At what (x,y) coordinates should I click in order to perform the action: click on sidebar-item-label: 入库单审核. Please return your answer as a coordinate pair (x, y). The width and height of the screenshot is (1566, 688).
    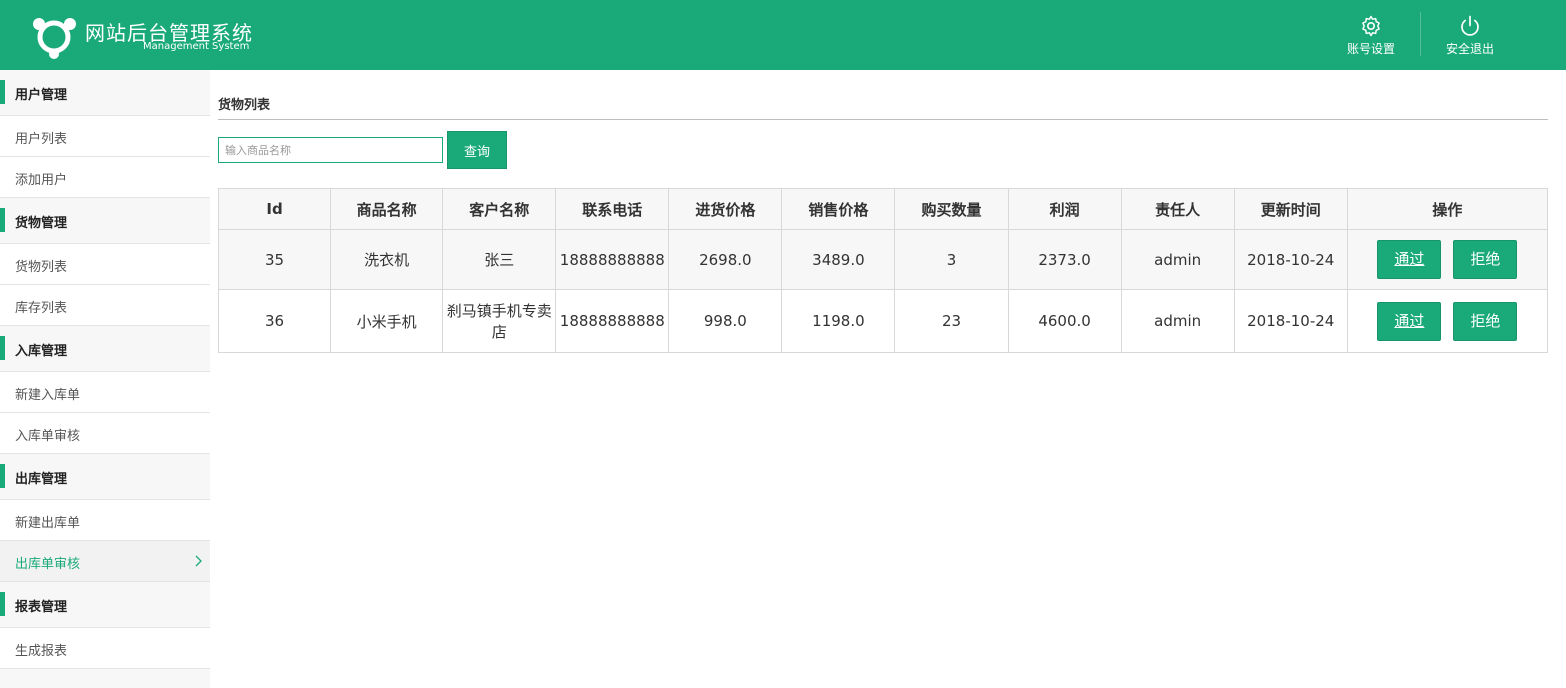
    Looking at the image, I should click on (48, 436).